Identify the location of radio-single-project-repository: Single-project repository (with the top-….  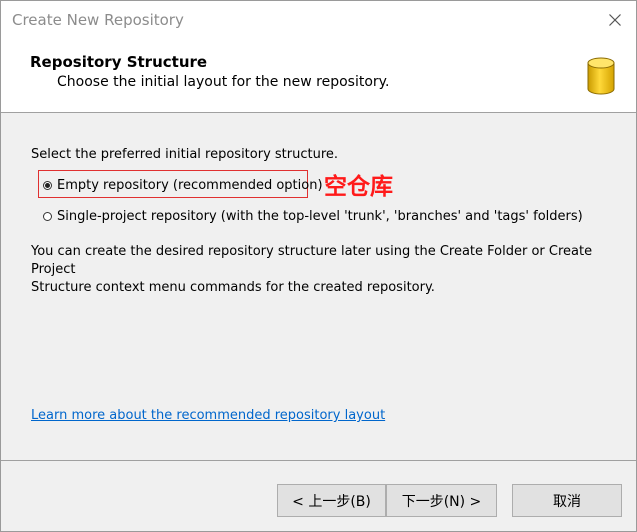
(313, 216).